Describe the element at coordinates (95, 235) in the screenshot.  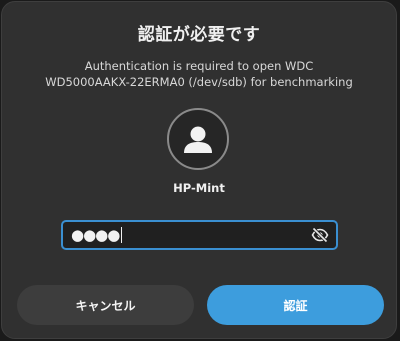
I see `password-masked-value: ●●●●` at that location.